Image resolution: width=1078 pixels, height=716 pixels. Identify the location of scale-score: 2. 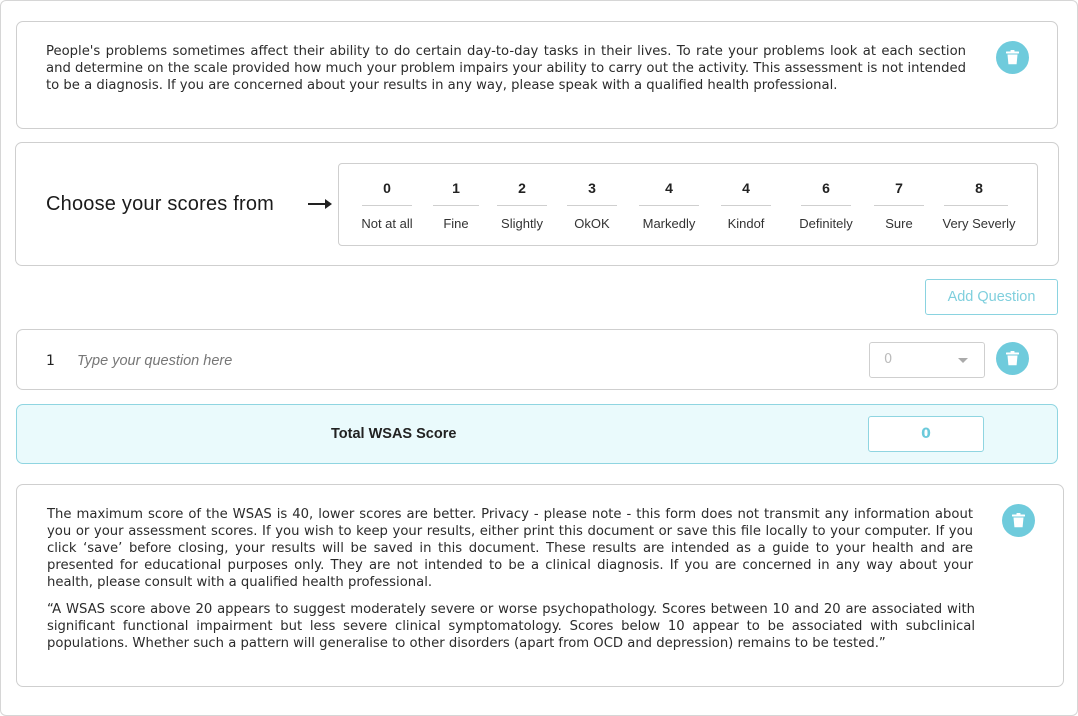
(522, 188).